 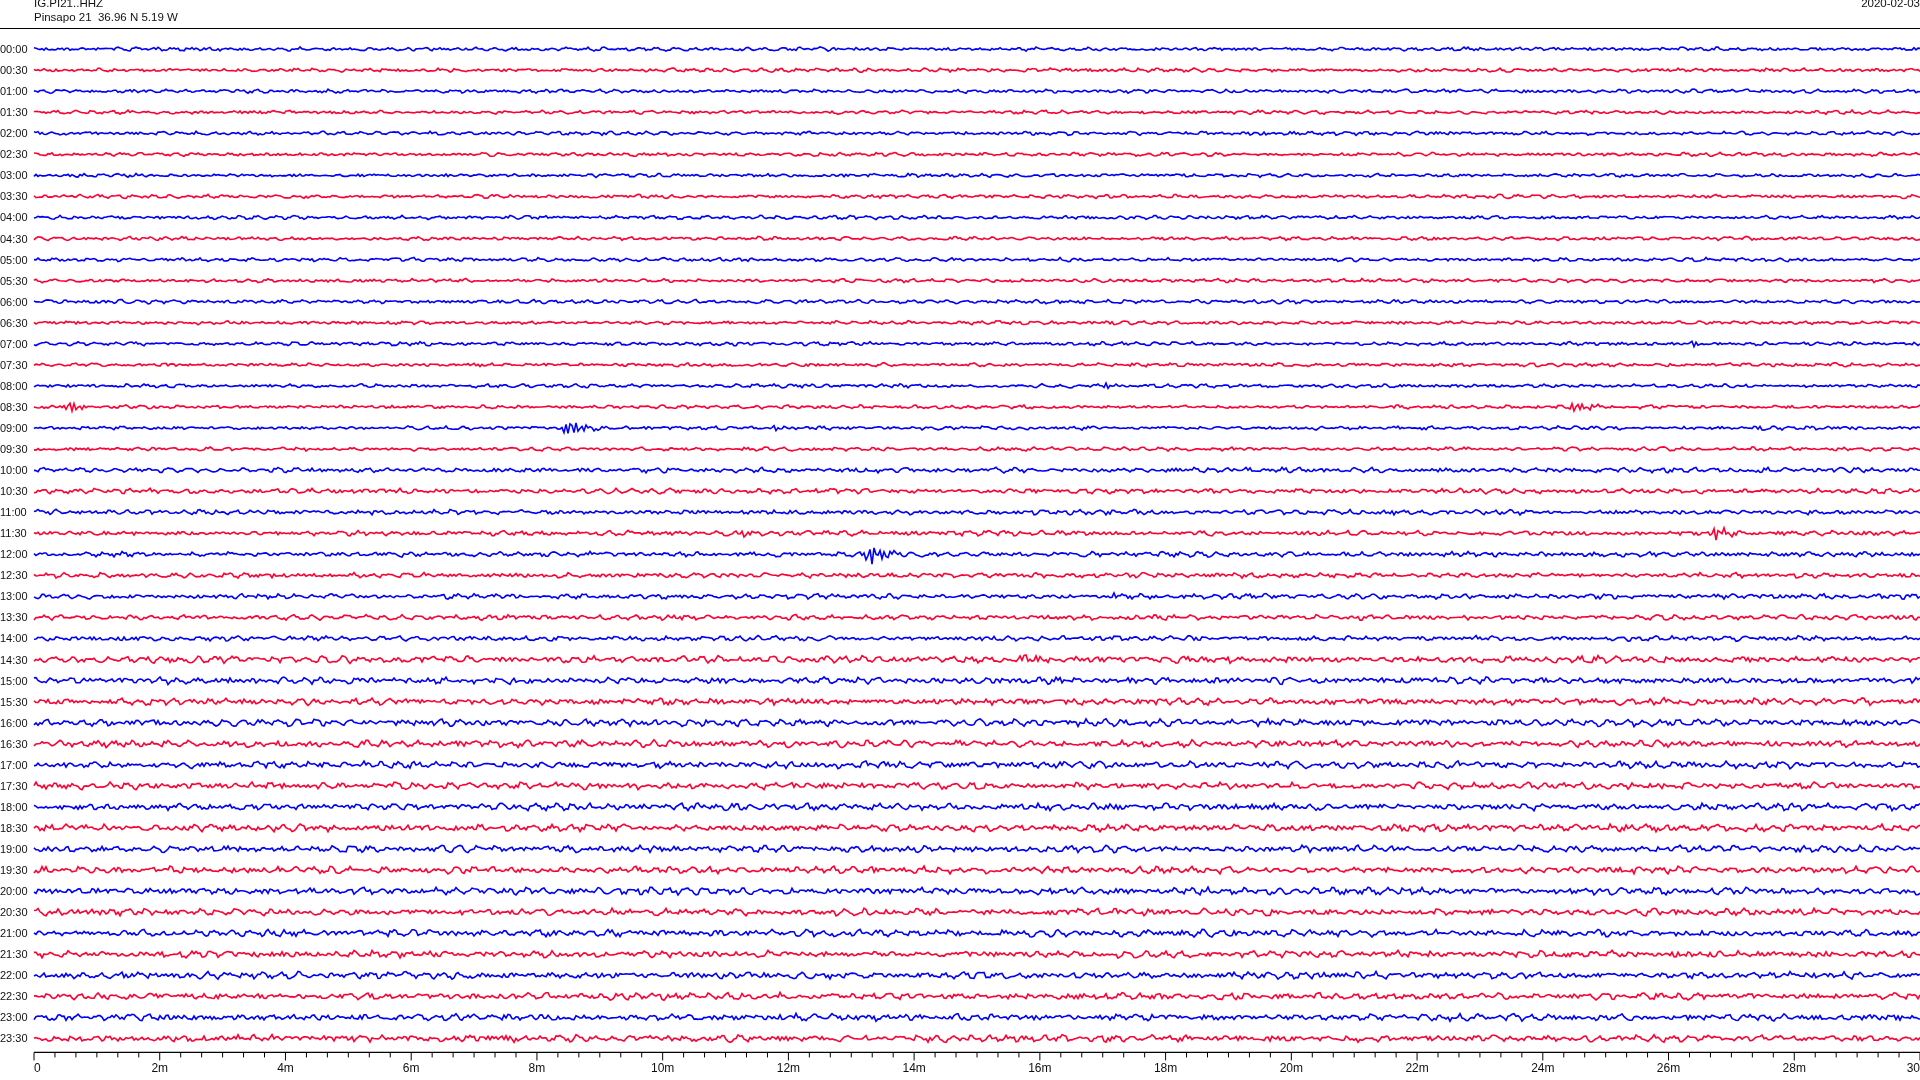 What do you see at coordinates (14, 91) in the screenshot?
I see `time-label: 01:00` at bounding box center [14, 91].